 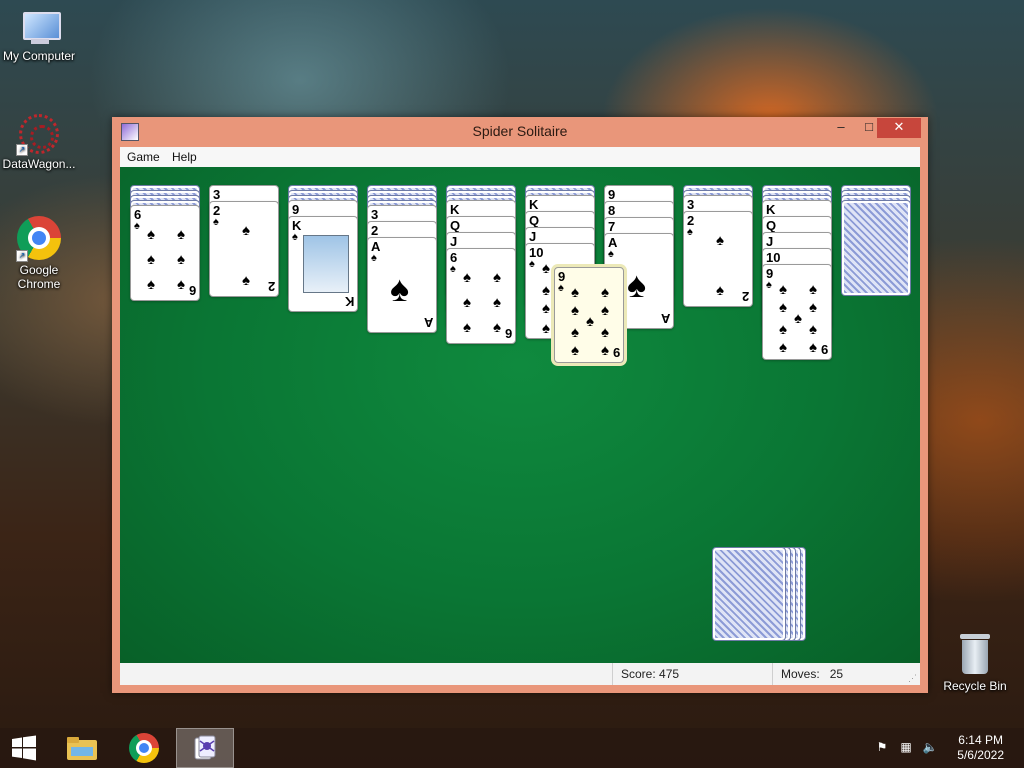 I want to click on title-bar: Spider Solitaire – □ ✕, so click(x=520, y=131).